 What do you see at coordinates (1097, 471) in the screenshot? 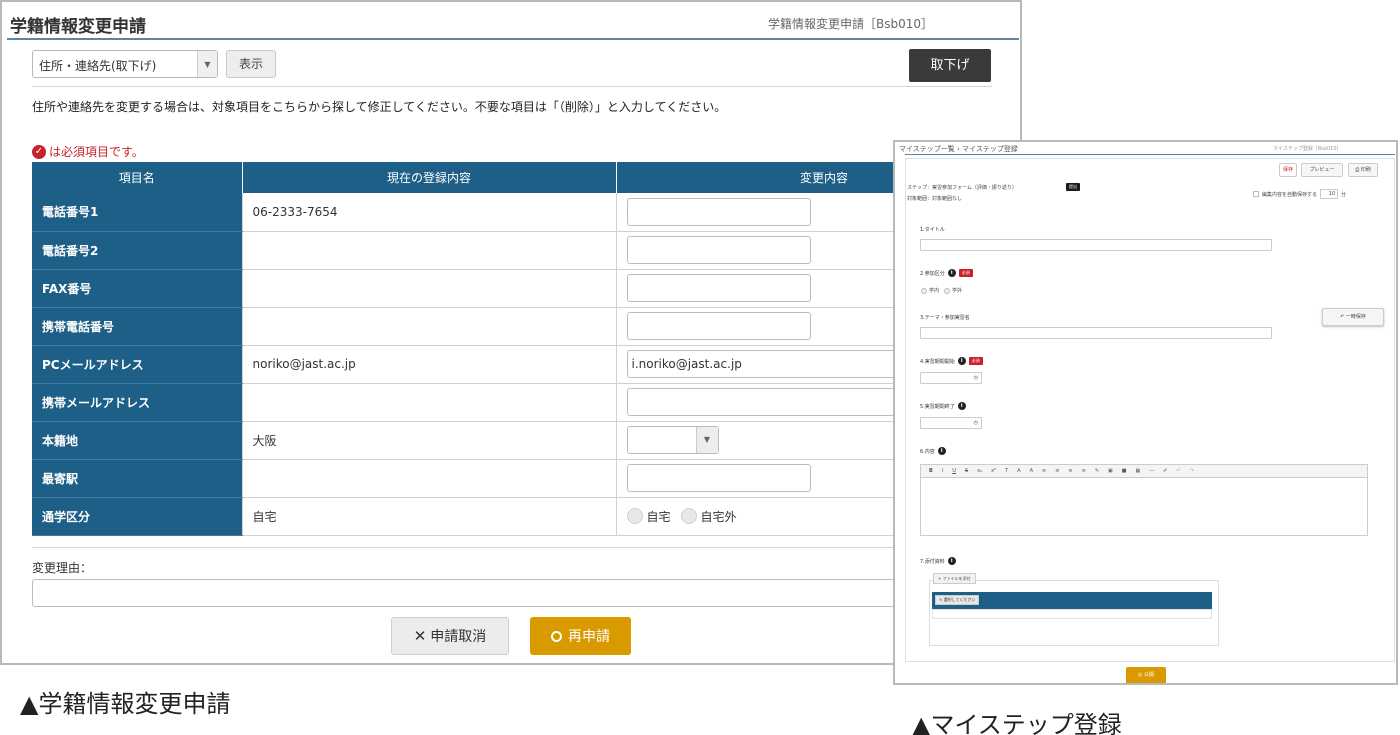
I see `link-icon: ✎` at bounding box center [1097, 471].